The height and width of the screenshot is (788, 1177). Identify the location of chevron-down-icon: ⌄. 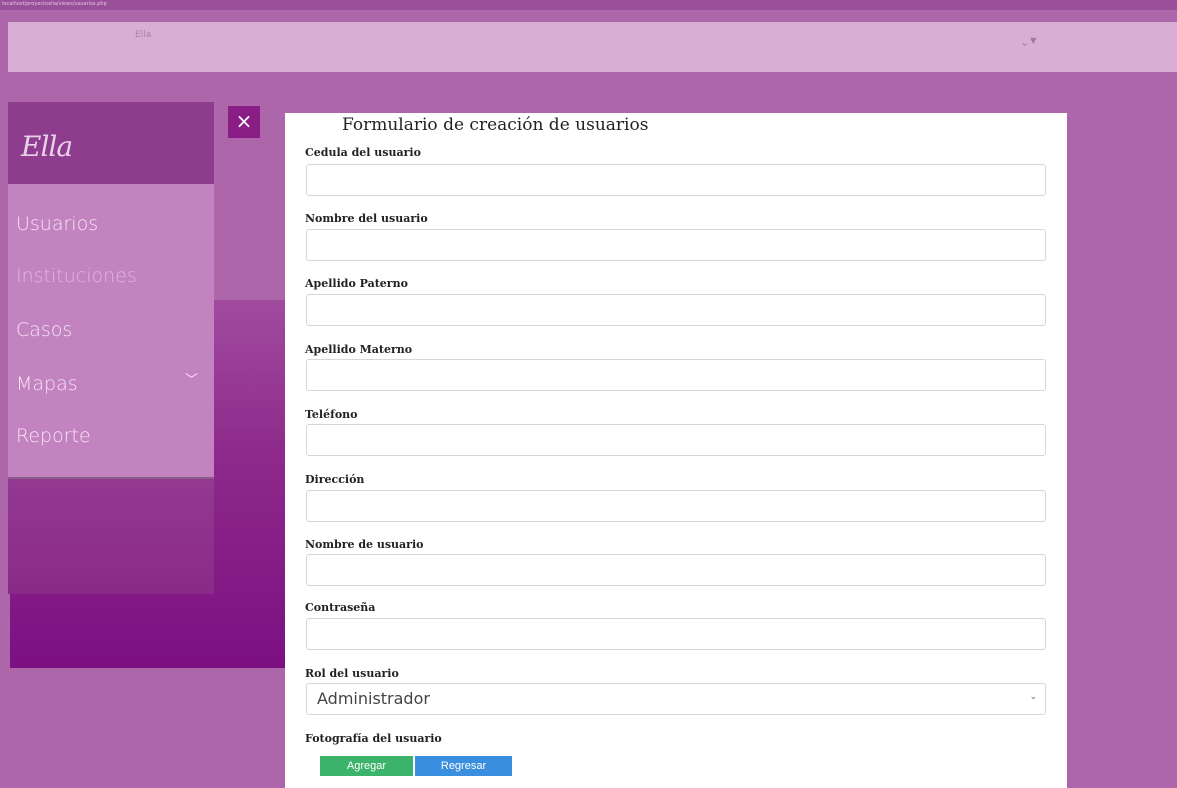
(1025, 42).